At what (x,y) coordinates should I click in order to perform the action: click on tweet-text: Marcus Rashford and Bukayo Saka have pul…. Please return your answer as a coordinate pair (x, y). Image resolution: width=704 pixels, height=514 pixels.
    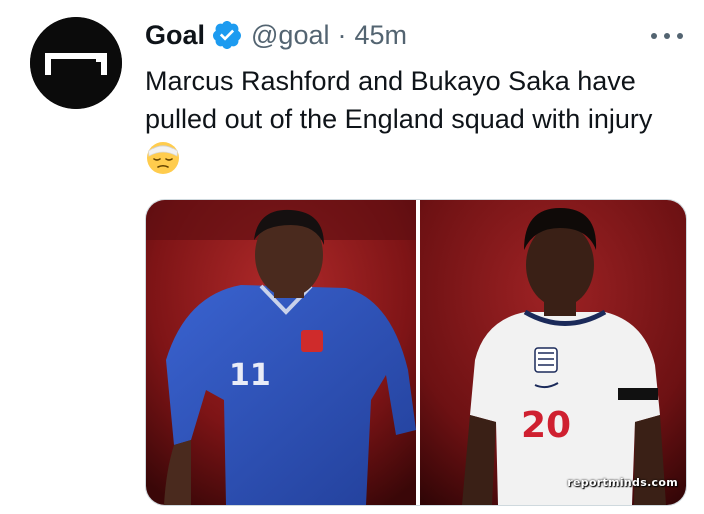
    Looking at the image, I should click on (399, 100).